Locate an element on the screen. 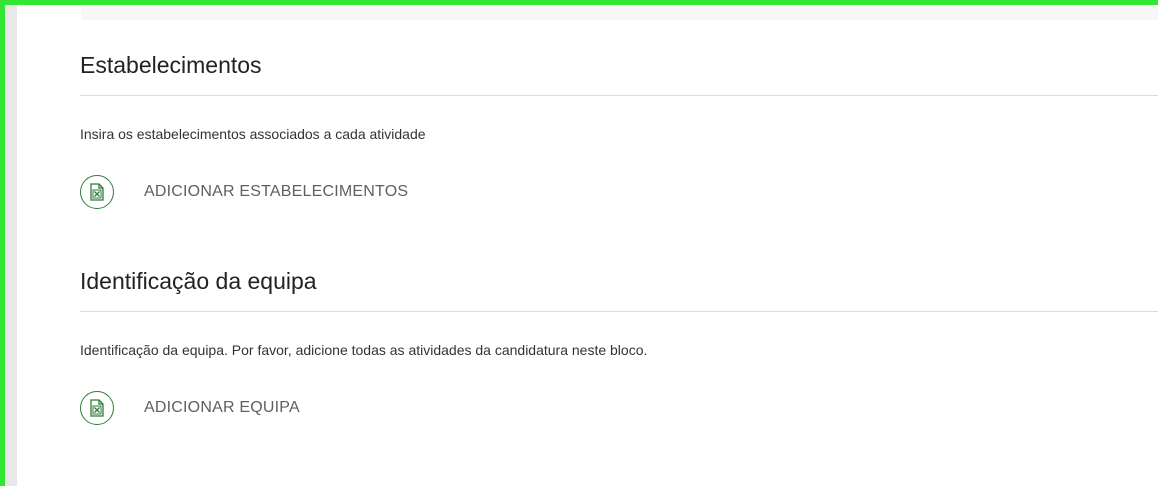 This screenshot has height=486, width=1158. previous-section-strip is located at coordinates (619, 12).